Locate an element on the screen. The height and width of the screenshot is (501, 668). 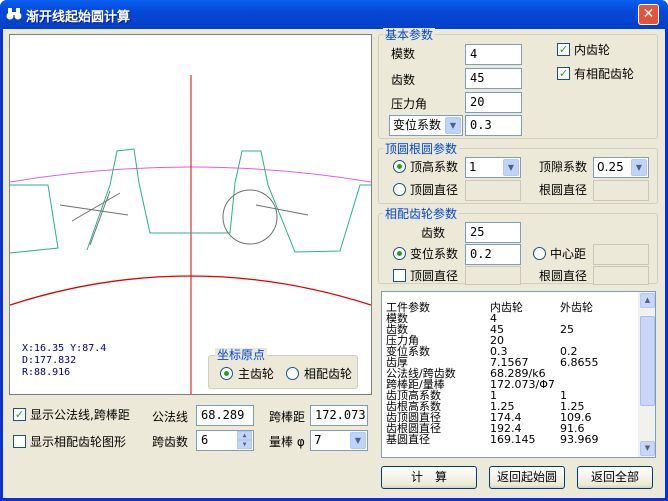
coord-radius: R:88.916 is located at coordinates (46, 372).